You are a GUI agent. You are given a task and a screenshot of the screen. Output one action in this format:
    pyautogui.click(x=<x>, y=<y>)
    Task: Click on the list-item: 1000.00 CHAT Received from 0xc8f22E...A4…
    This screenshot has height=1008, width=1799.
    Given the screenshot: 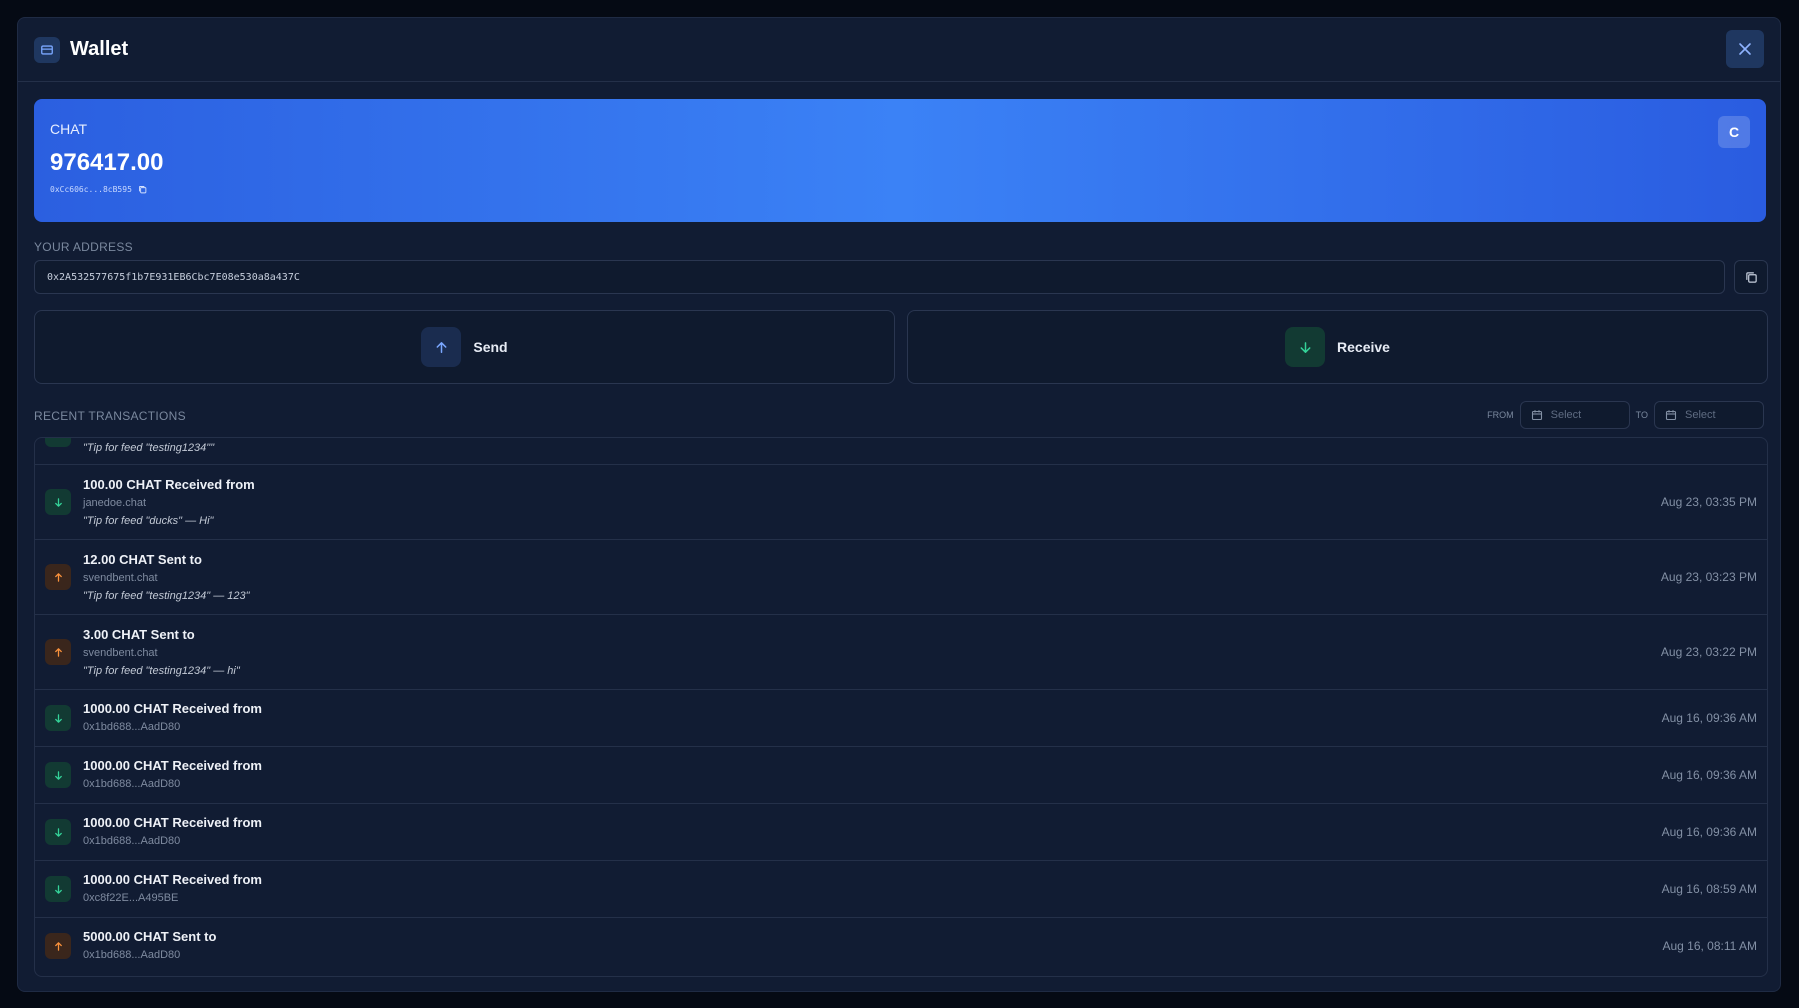 What is the action you would take?
    pyautogui.click(x=901, y=889)
    